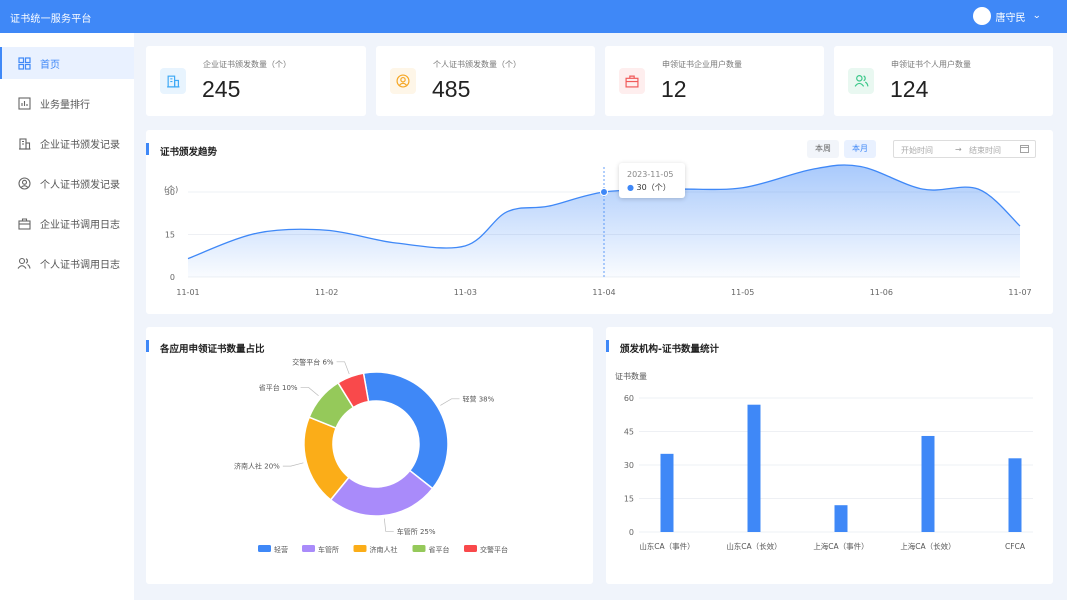 The image size is (1067, 600). Describe the element at coordinates (50, 65) in the screenshot. I see `sidebar-item-label: 首页` at that location.